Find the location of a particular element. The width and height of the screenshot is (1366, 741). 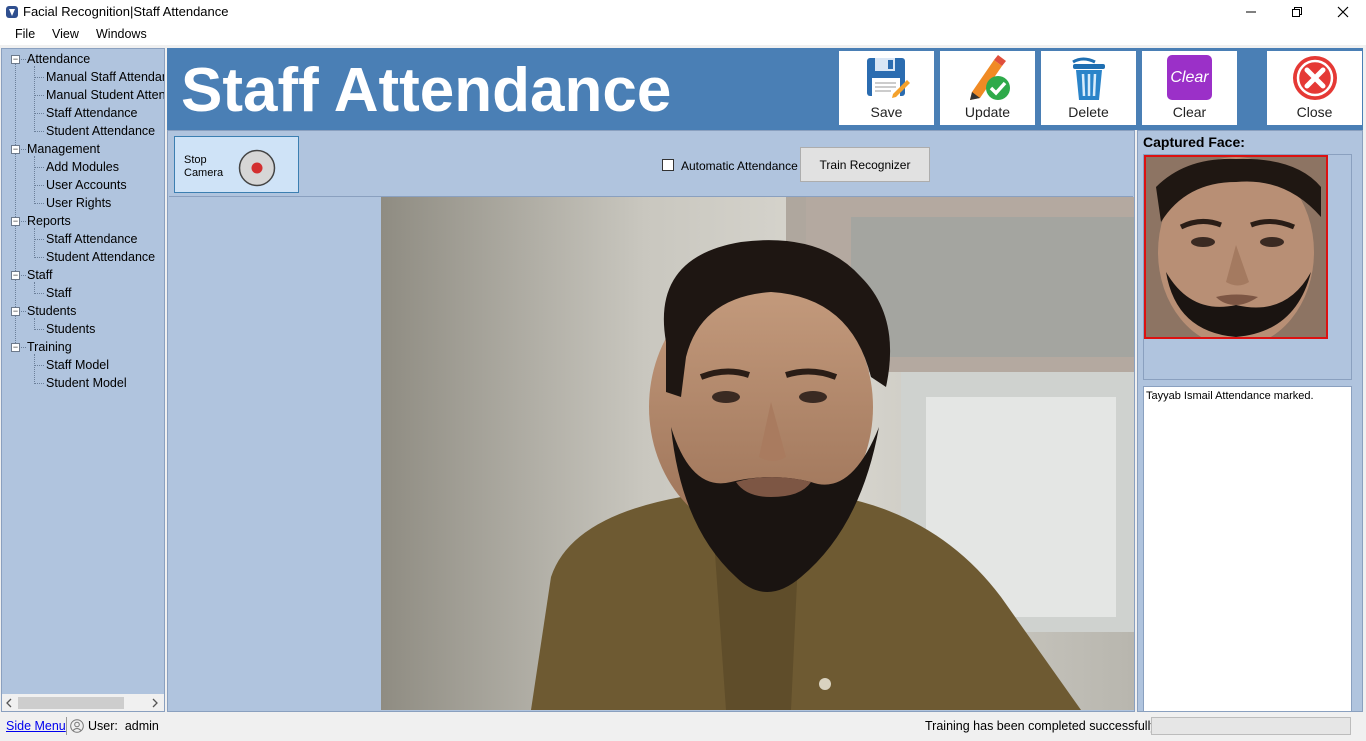

expand-toggle-management: − is located at coordinates (15, 149).